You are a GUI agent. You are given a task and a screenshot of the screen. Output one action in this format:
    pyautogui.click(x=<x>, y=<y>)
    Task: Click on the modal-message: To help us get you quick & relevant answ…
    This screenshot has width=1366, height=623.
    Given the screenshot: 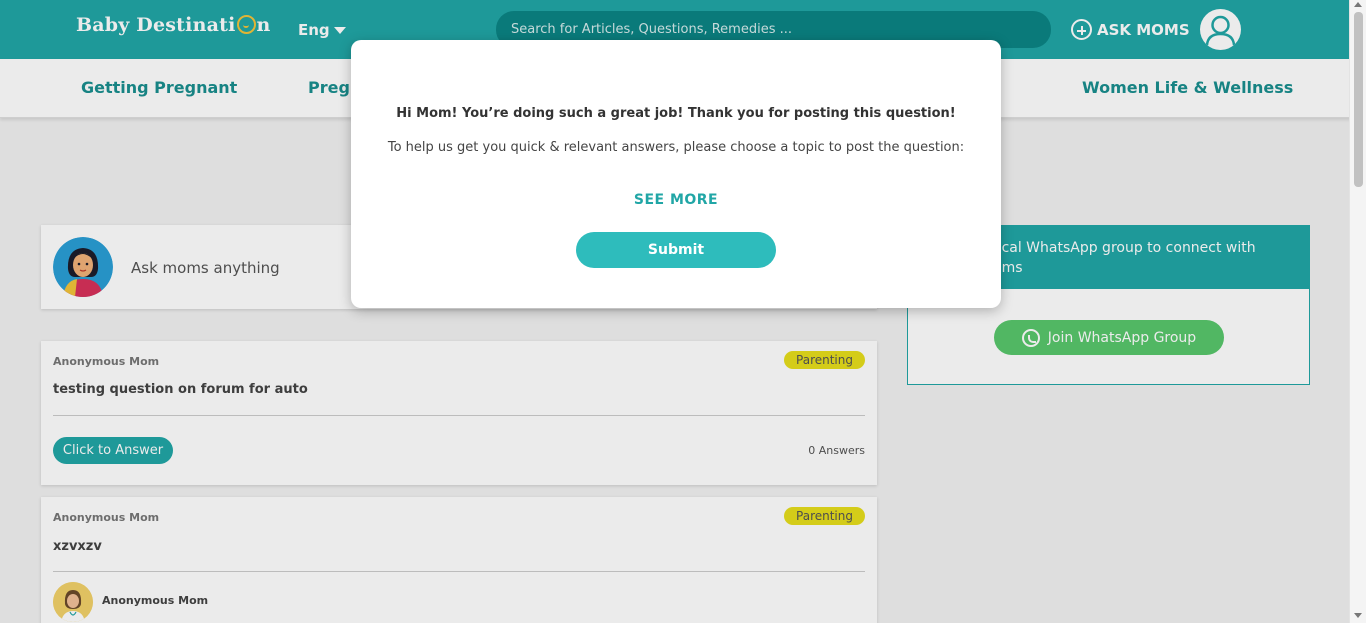 What is the action you would take?
    pyautogui.click(x=676, y=147)
    